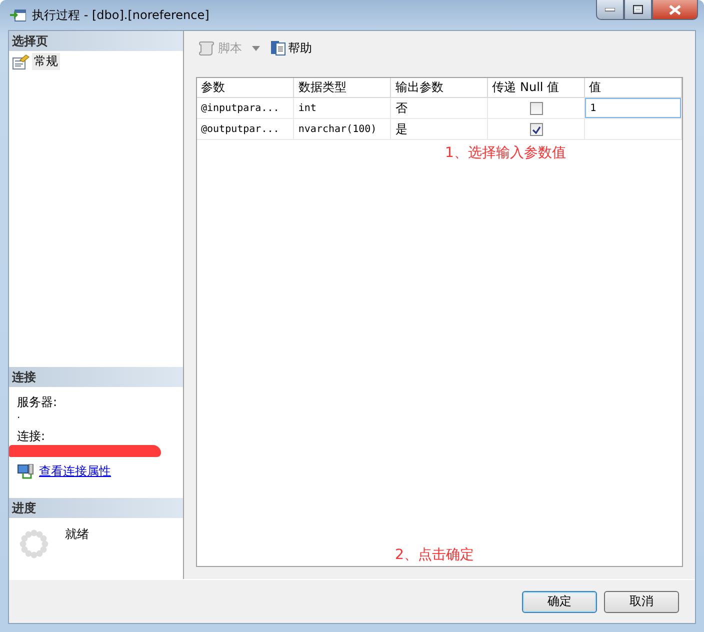 This screenshot has width=704, height=632. Describe the element at coordinates (18, 15) in the screenshot. I see `app-icon` at that location.